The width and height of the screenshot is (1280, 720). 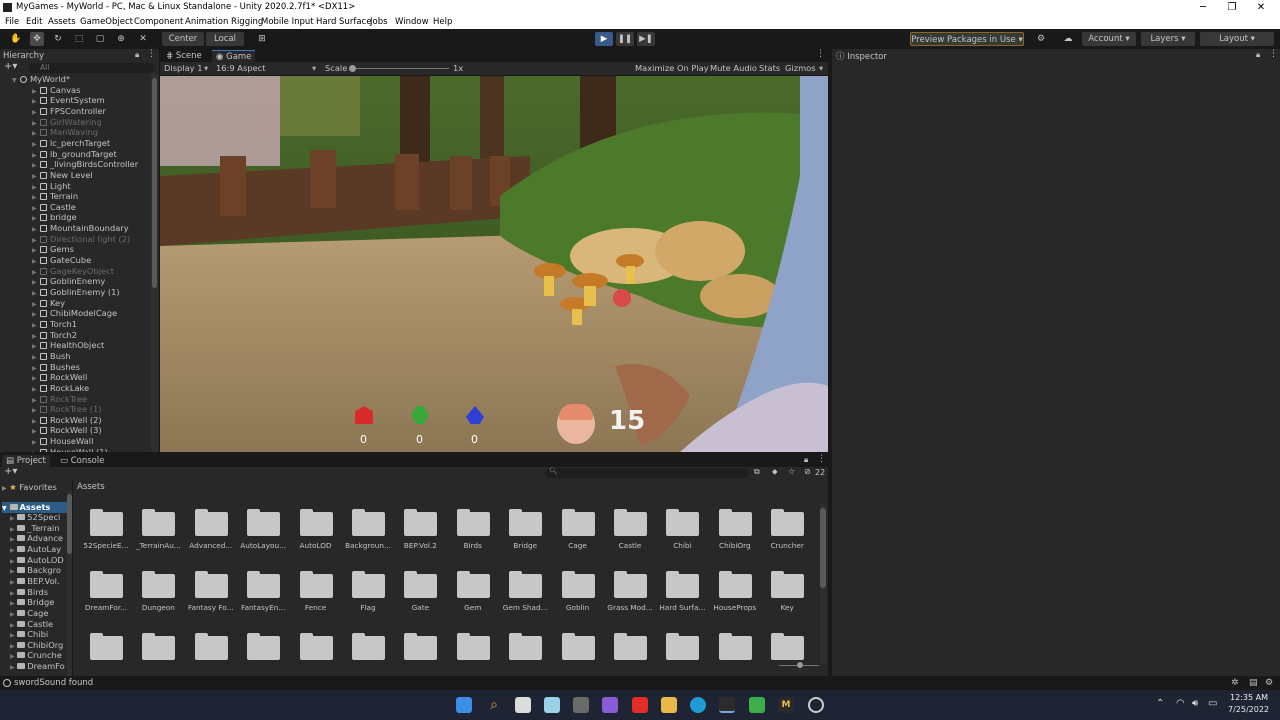 What do you see at coordinates (757, 472) in the screenshot?
I see `filter-type-icon: ⧉` at bounding box center [757, 472].